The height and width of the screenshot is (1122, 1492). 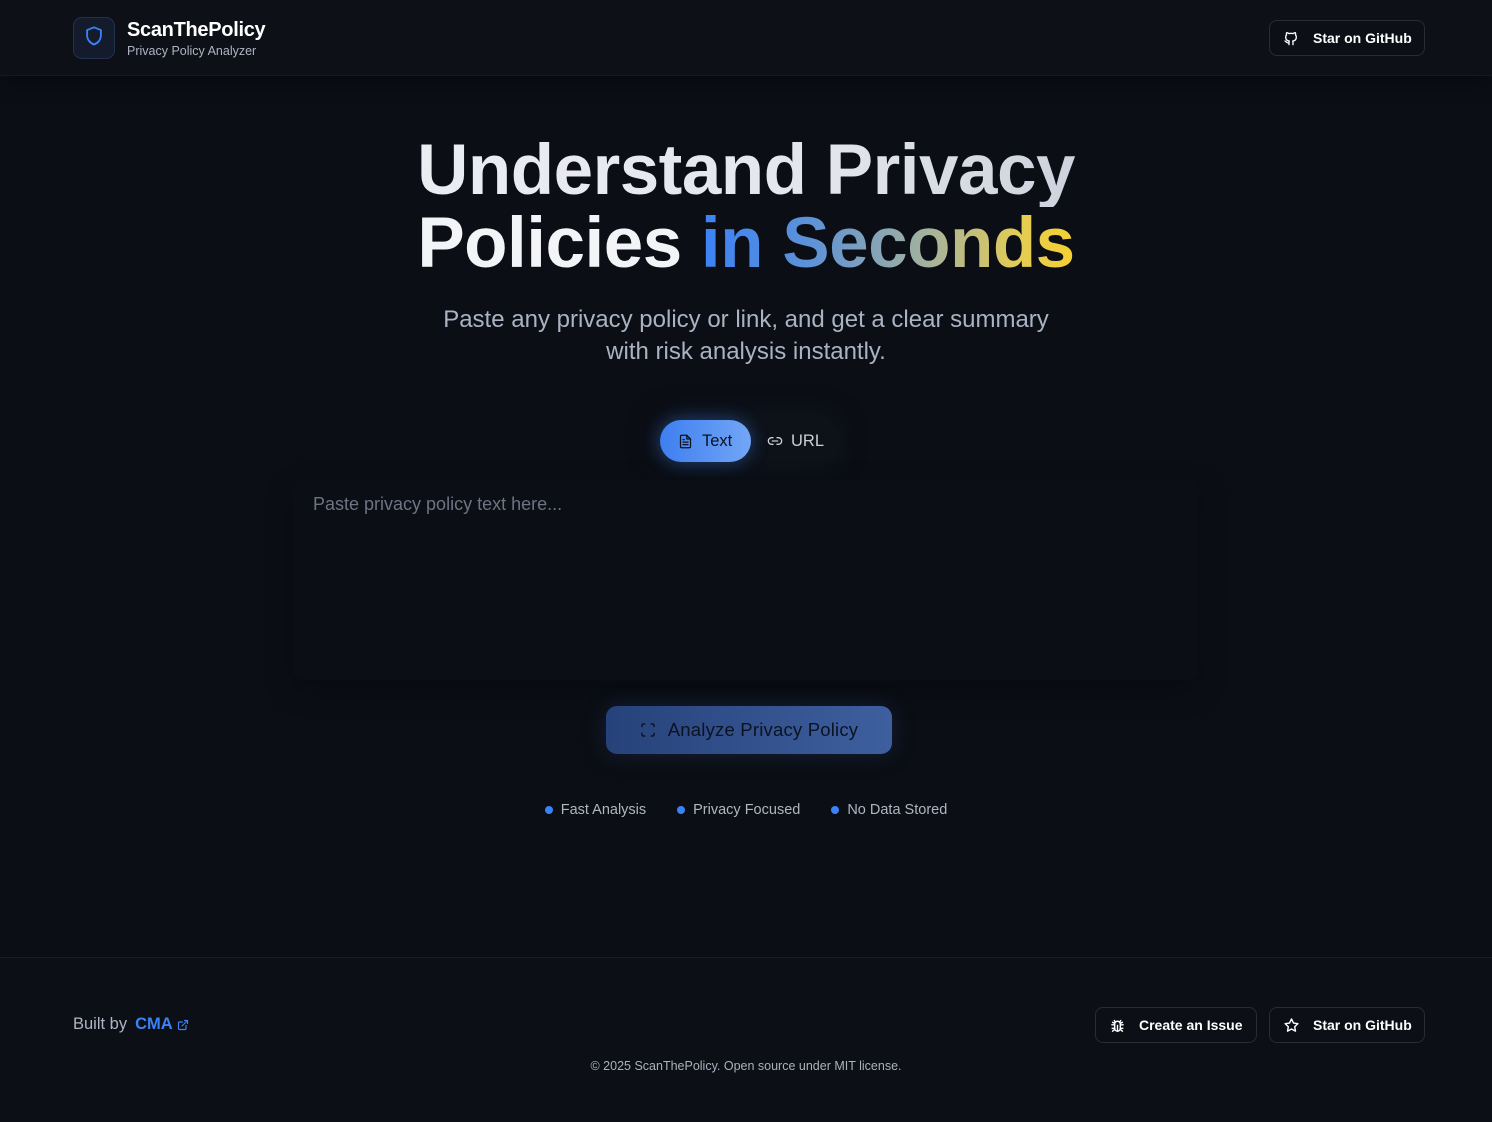 I want to click on tab-url: URL, so click(x=797, y=441).